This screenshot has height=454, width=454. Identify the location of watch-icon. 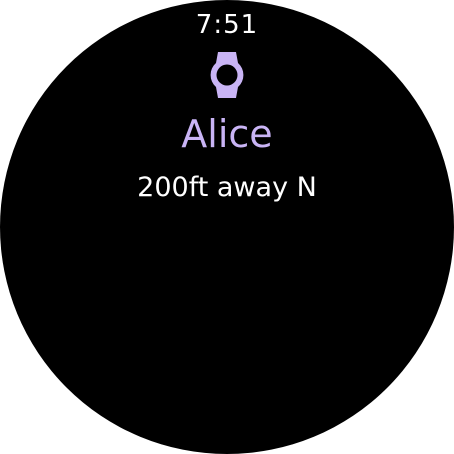
(227, 75).